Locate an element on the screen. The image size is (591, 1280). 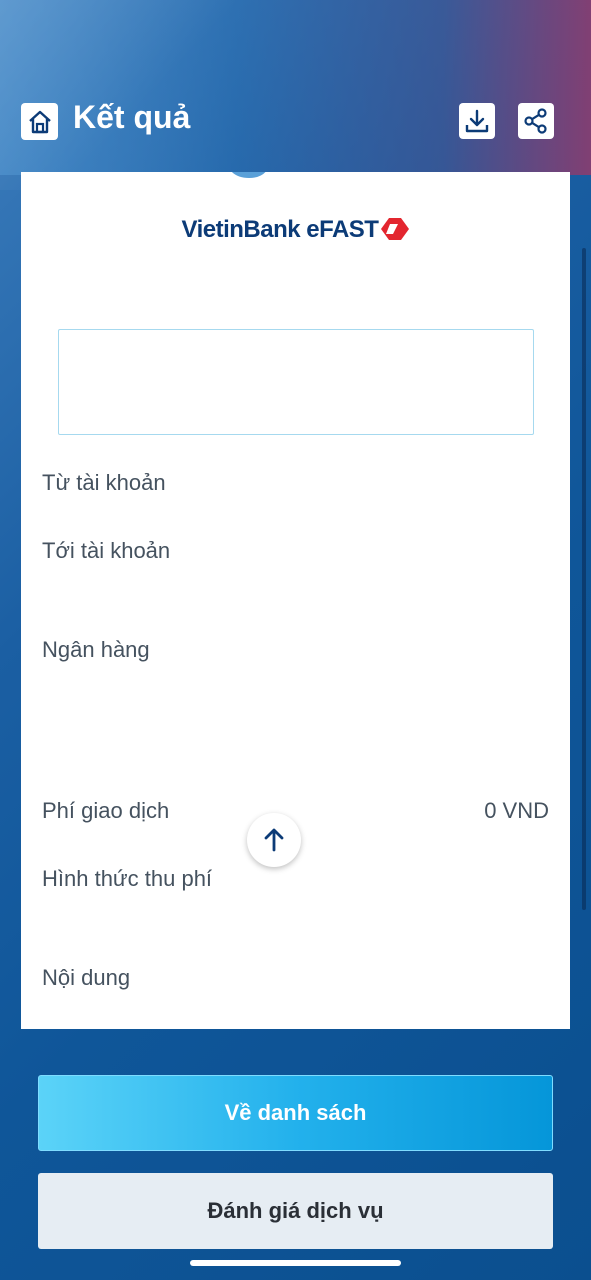
download-icon is located at coordinates (477, 121).